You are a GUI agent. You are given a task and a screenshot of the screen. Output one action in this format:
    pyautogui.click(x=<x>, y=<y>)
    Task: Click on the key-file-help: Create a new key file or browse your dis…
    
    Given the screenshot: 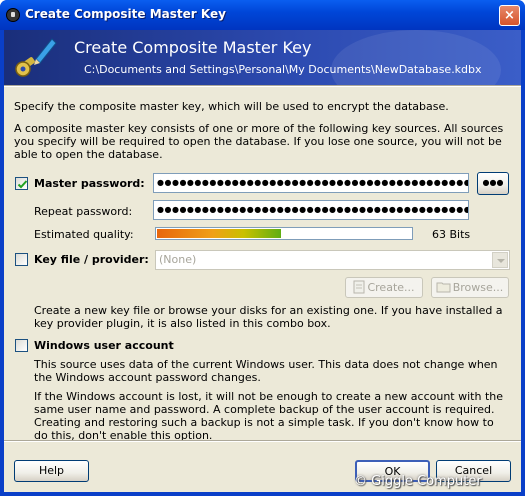 What is the action you would take?
    pyautogui.click(x=268, y=317)
    